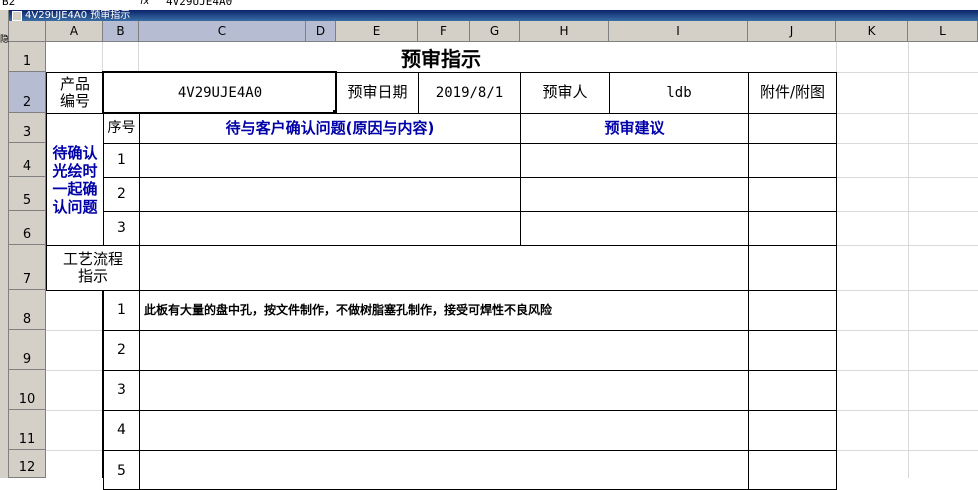 Image resolution: width=978 pixels, height=490 pixels. I want to click on active-cell-border, so click(219, 92).